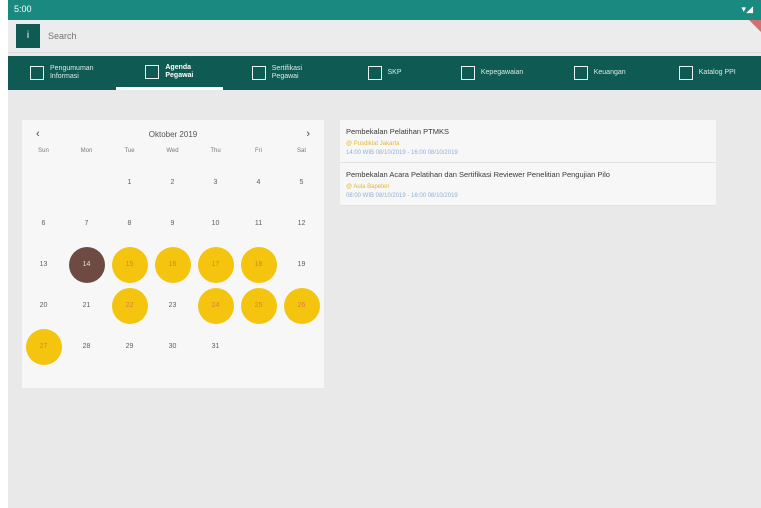  I want to click on calendar-day: 27, so click(43, 346).